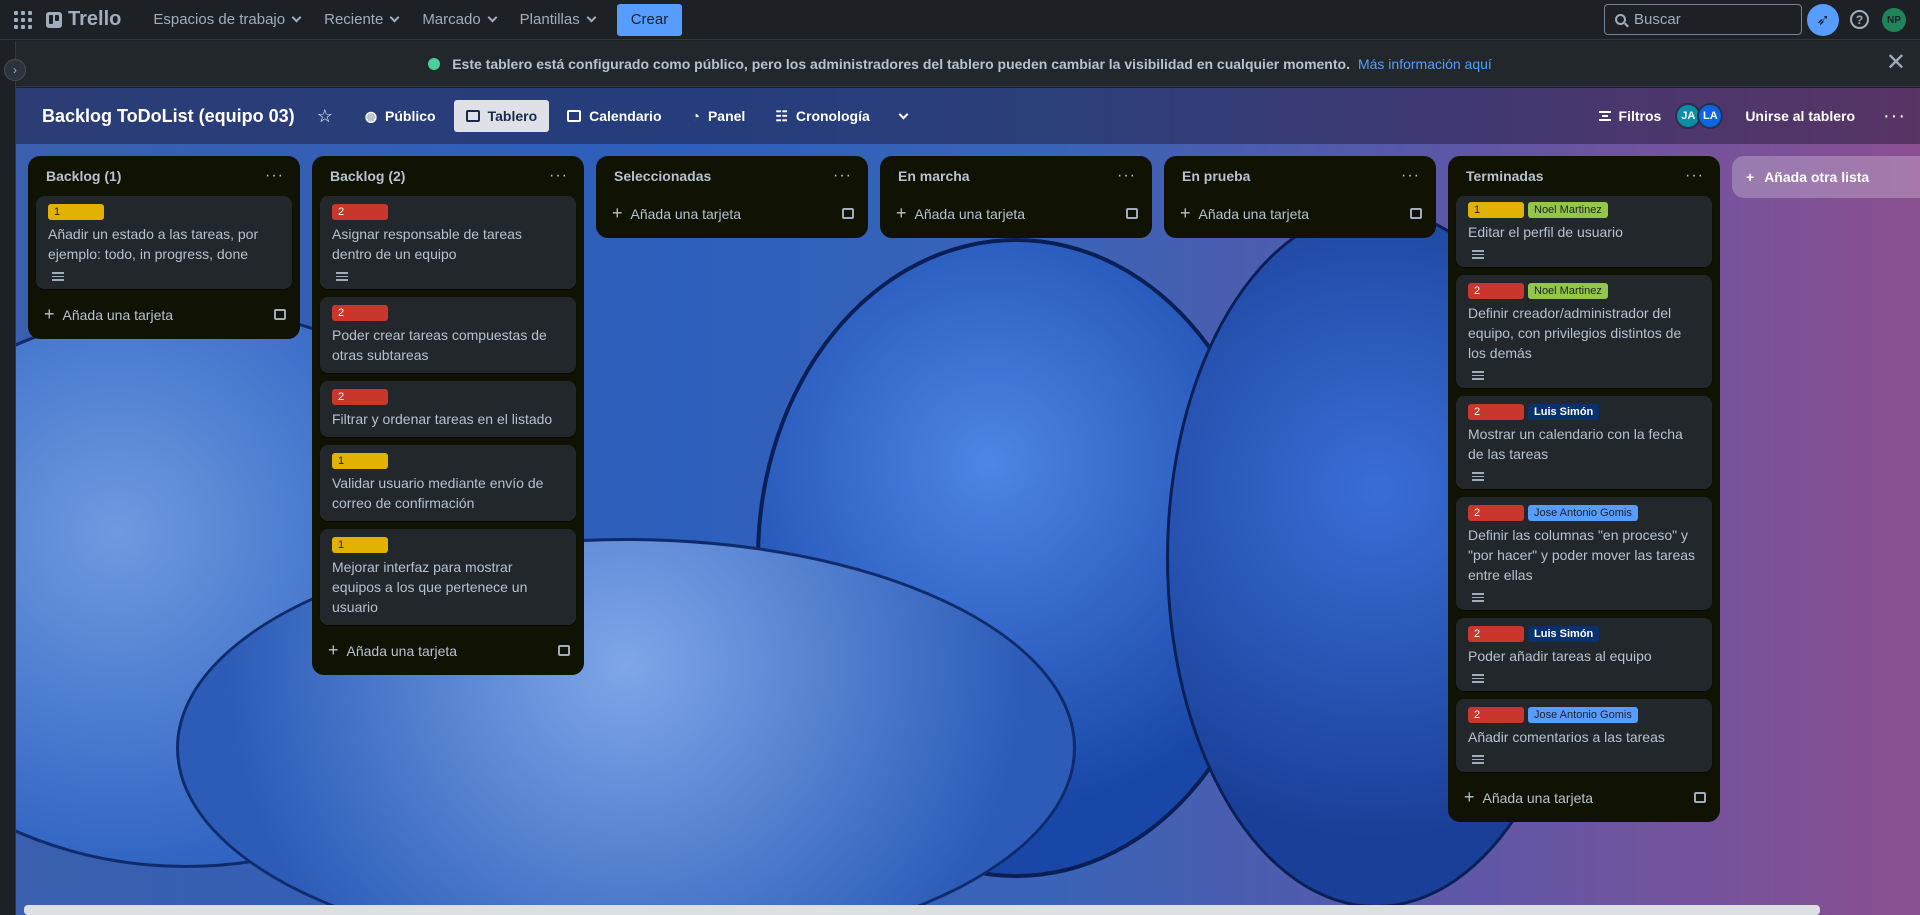  Describe the element at coordinates (1216, 176) in the screenshot. I see `list-title: En prueba` at that location.